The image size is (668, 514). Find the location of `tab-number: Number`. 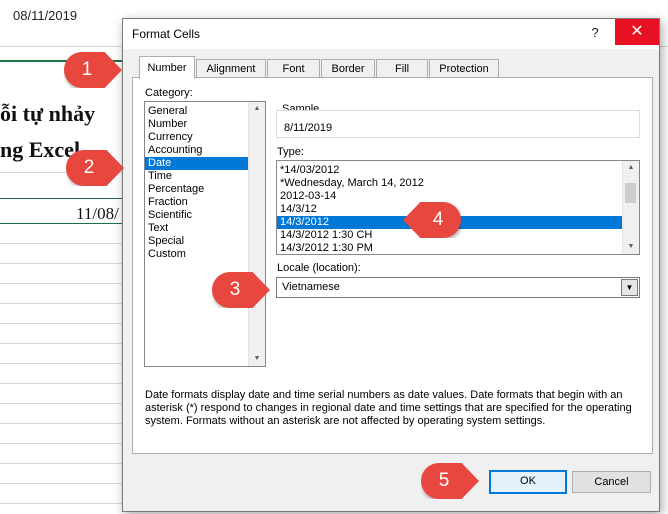

tab-number: Number is located at coordinates (167, 67).